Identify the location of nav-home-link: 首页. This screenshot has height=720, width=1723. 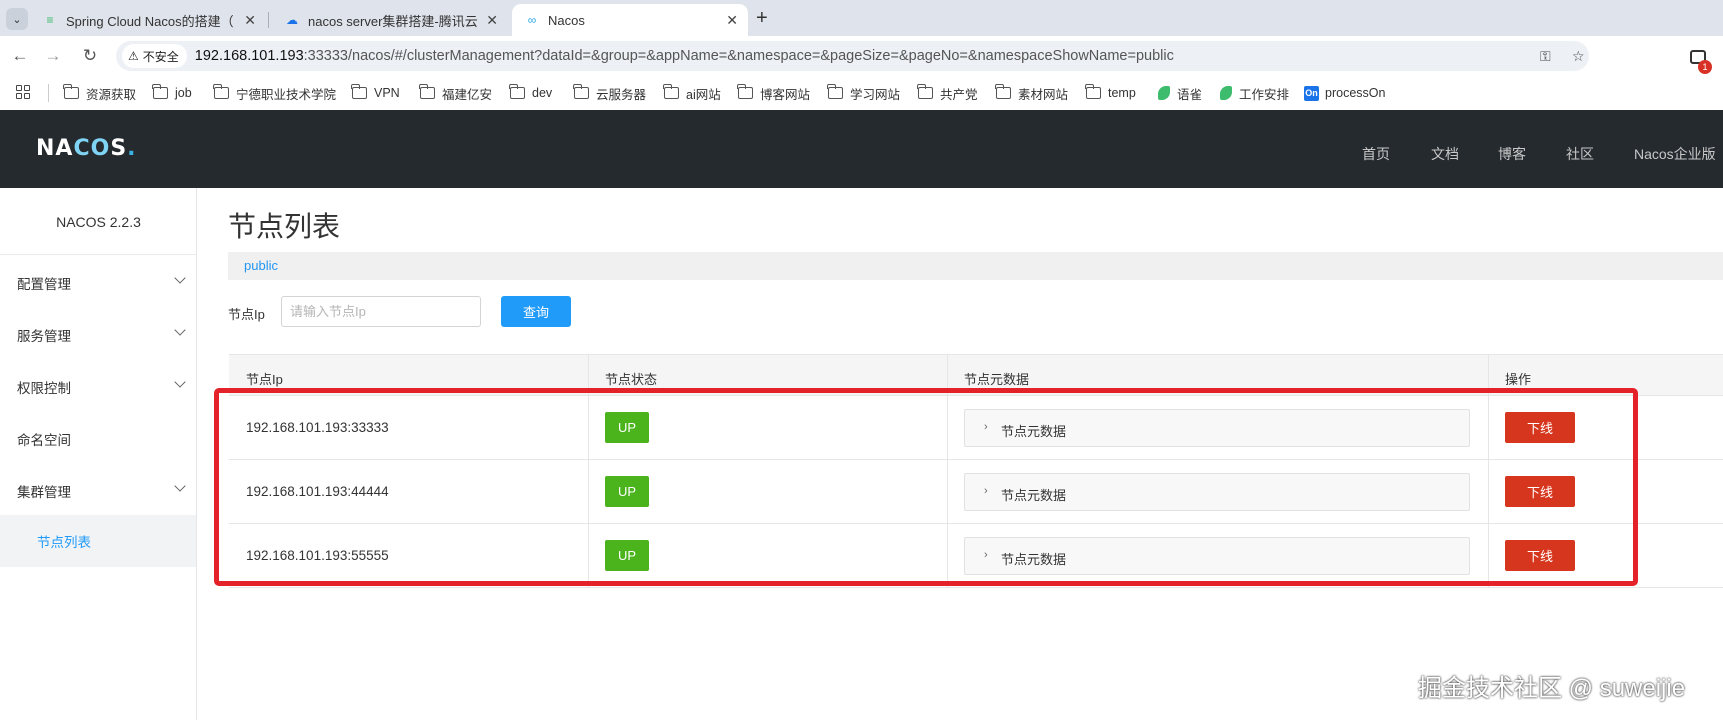
(1376, 154).